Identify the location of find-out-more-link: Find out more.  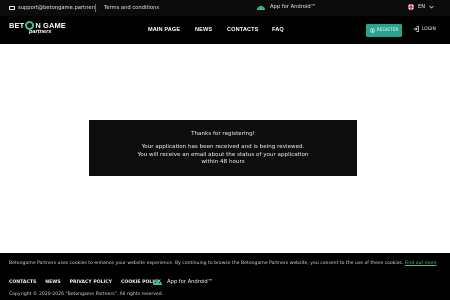
(421, 263).